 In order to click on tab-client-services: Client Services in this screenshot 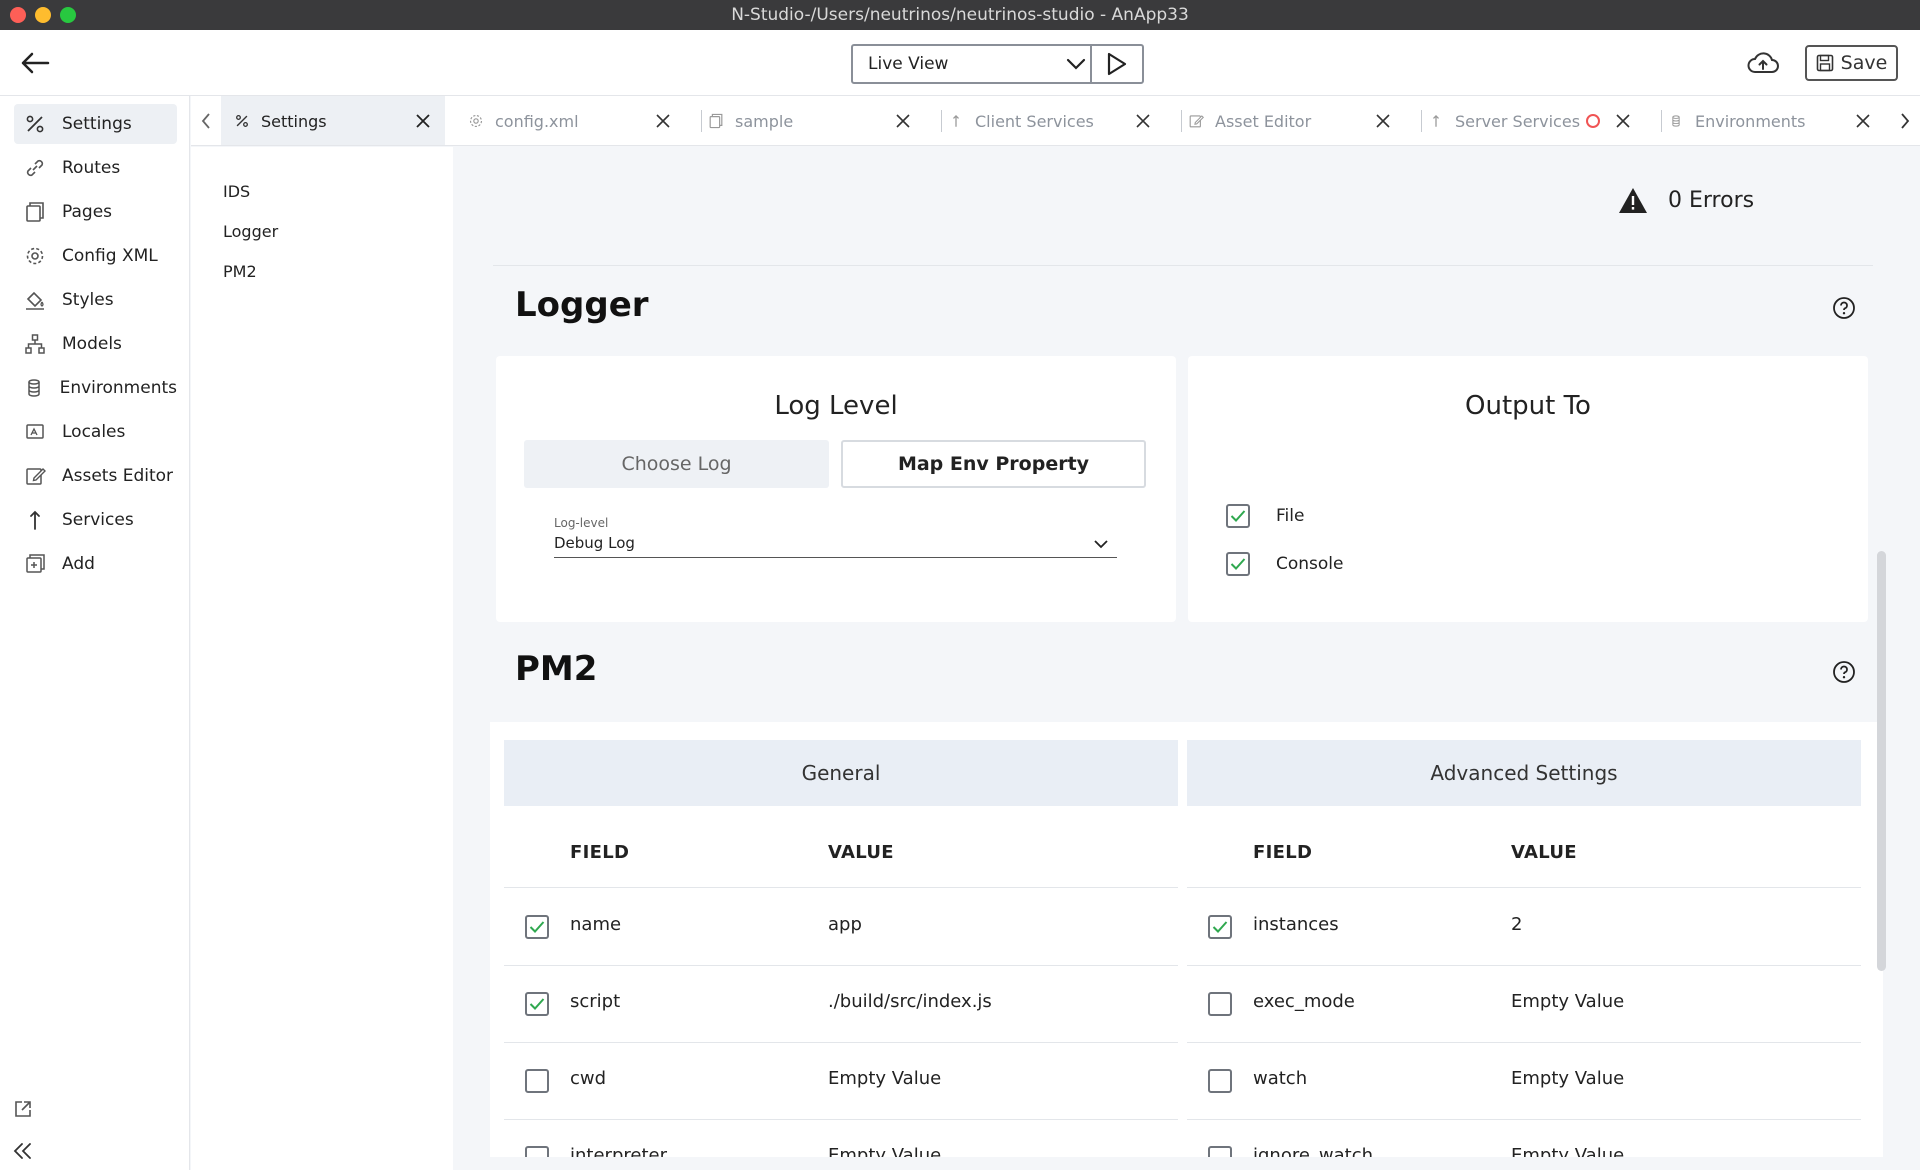, I will do `click(1050, 120)`.